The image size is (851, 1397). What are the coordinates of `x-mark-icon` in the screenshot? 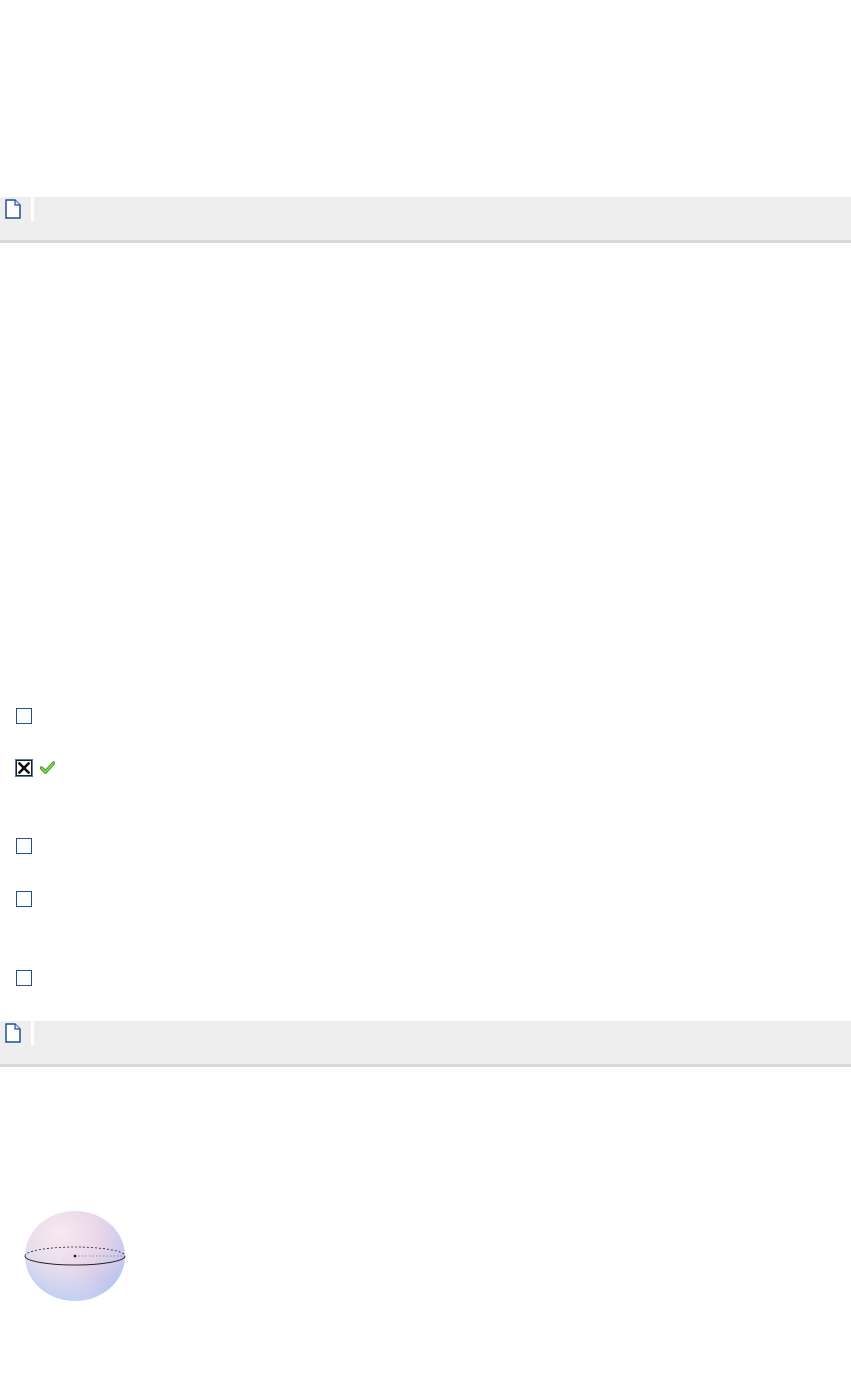 It's located at (24, 768).